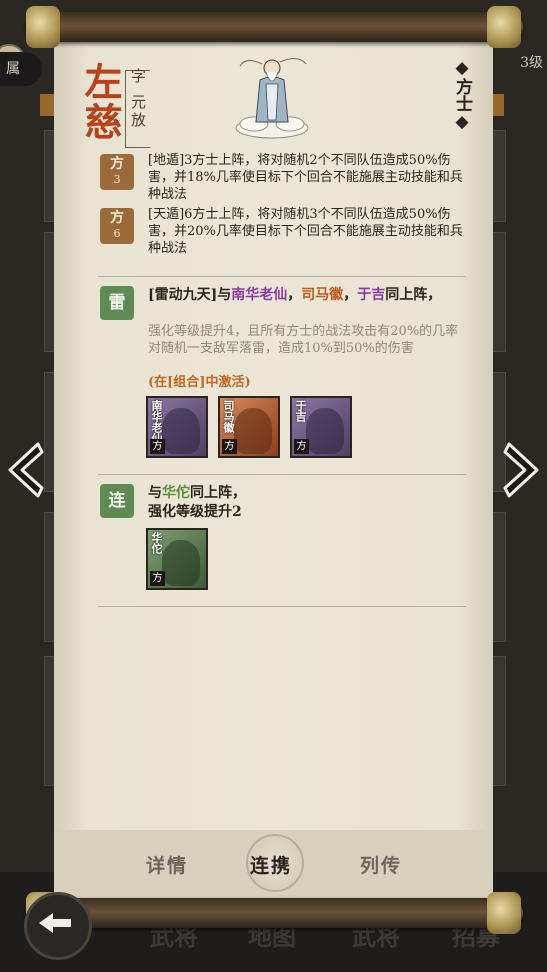 This screenshot has height=972, width=547. Describe the element at coordinates (295, 295) in the screenshot. I see `combo-title-1: [雷动九天]与南华老仙，司马徽，于吉同上阵，` at that location.